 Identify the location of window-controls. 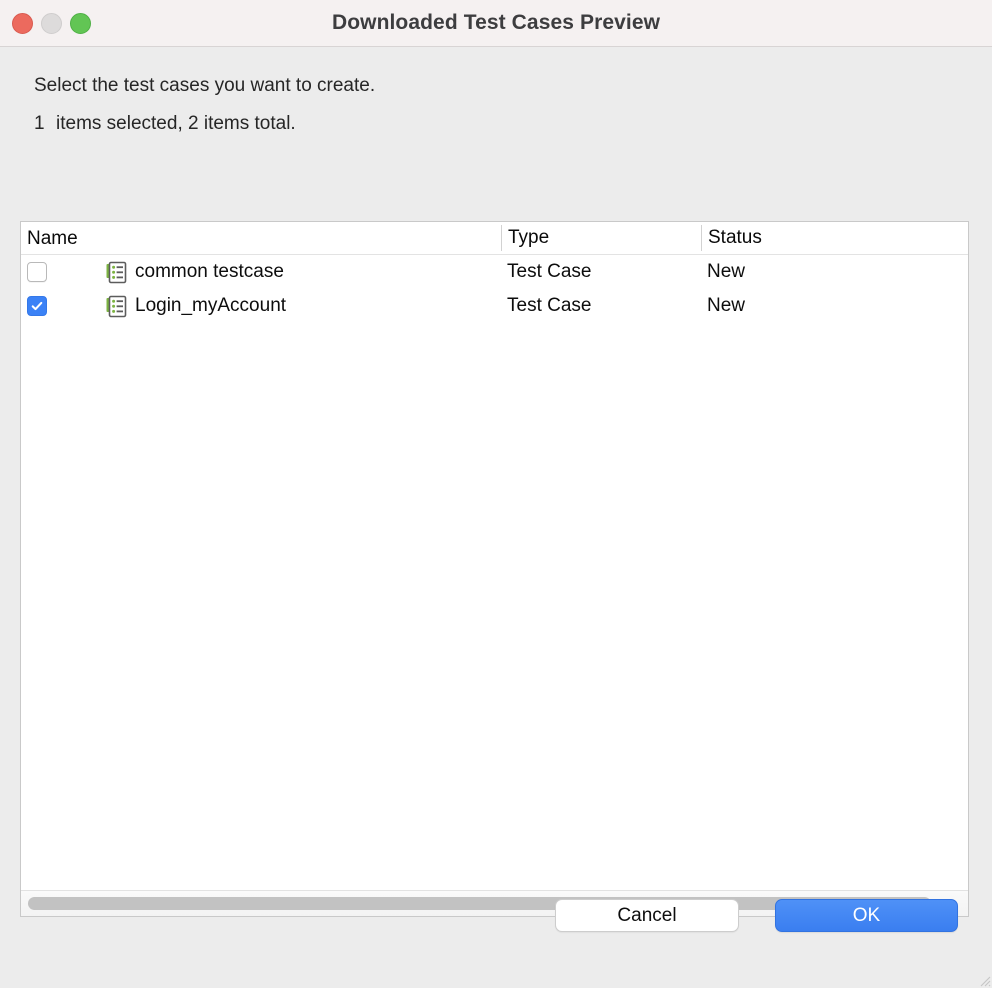
(51, 23).